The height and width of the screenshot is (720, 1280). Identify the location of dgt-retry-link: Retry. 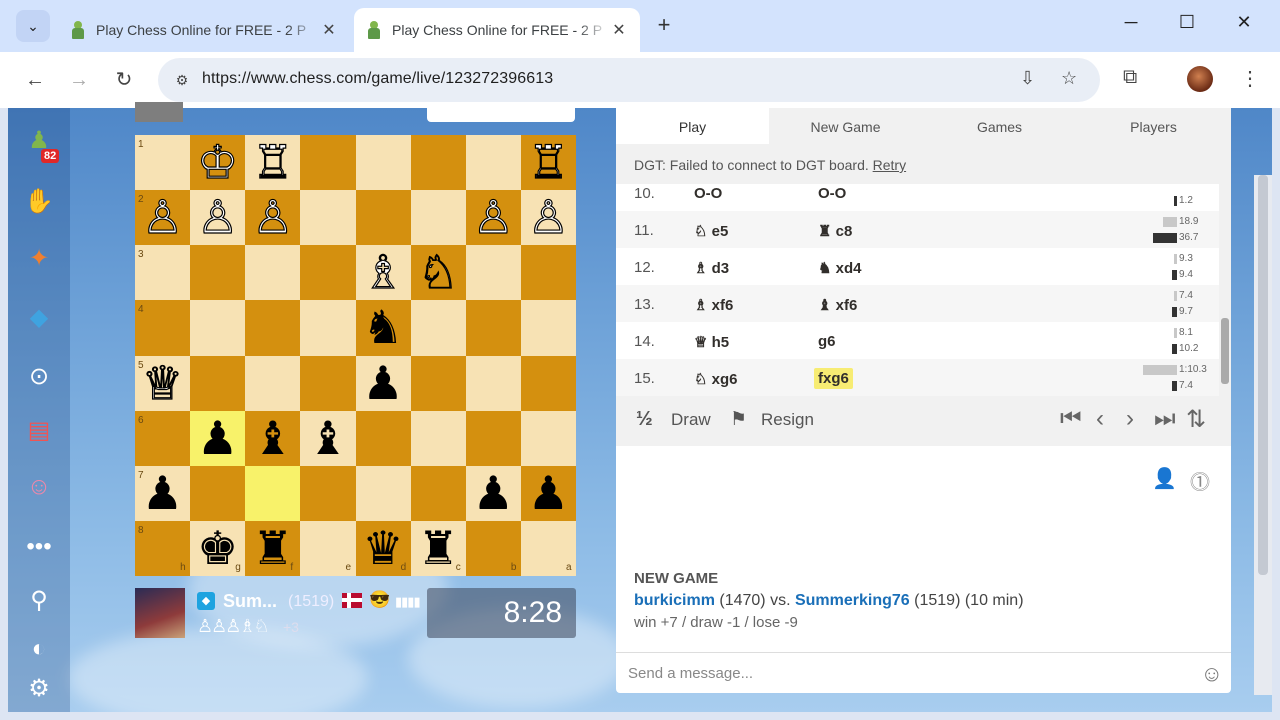
(889, 165).